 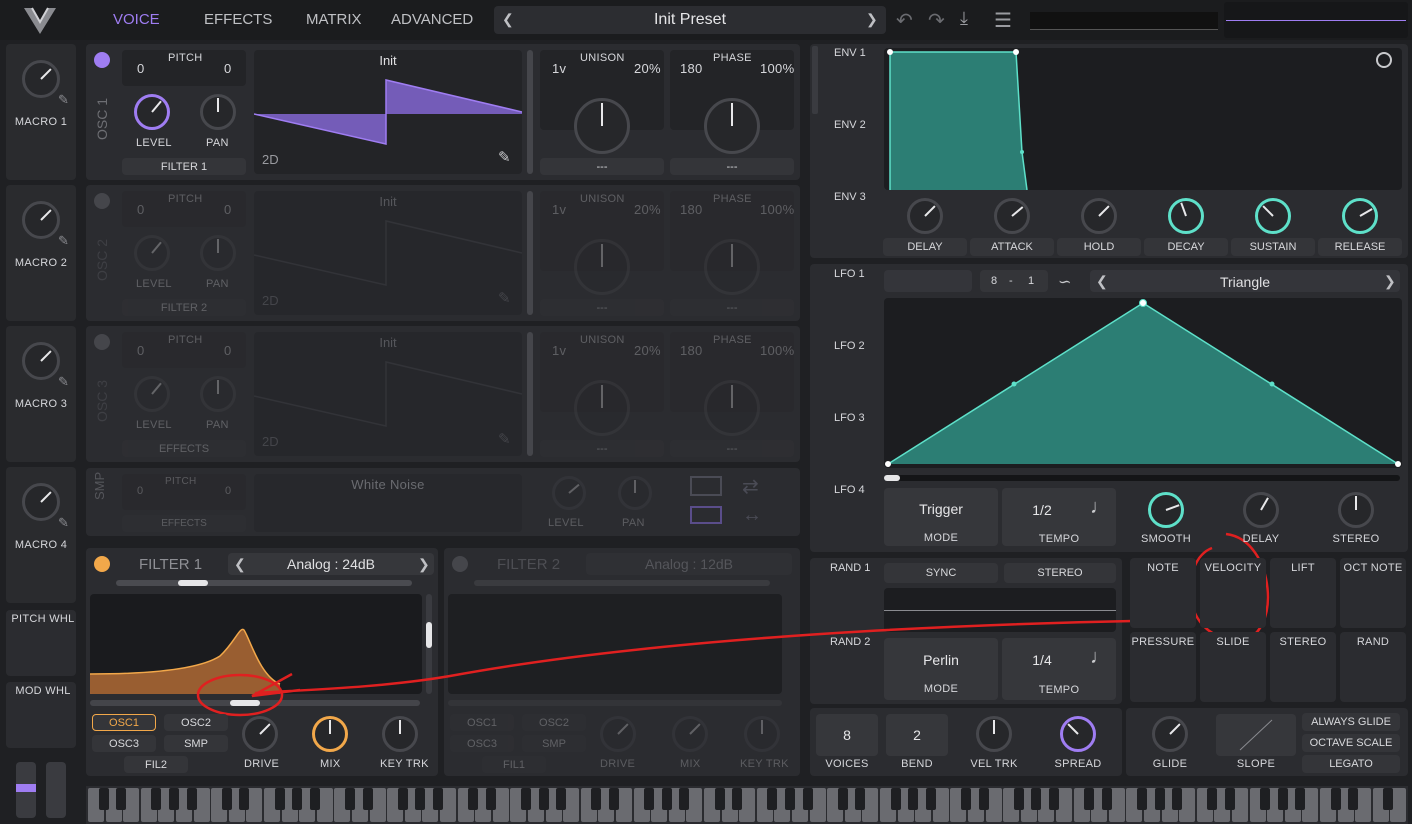 What do you see at coordinates (1384, 60) in the screenshot?
I see `search-icon` at bounding box center [1384, 60].